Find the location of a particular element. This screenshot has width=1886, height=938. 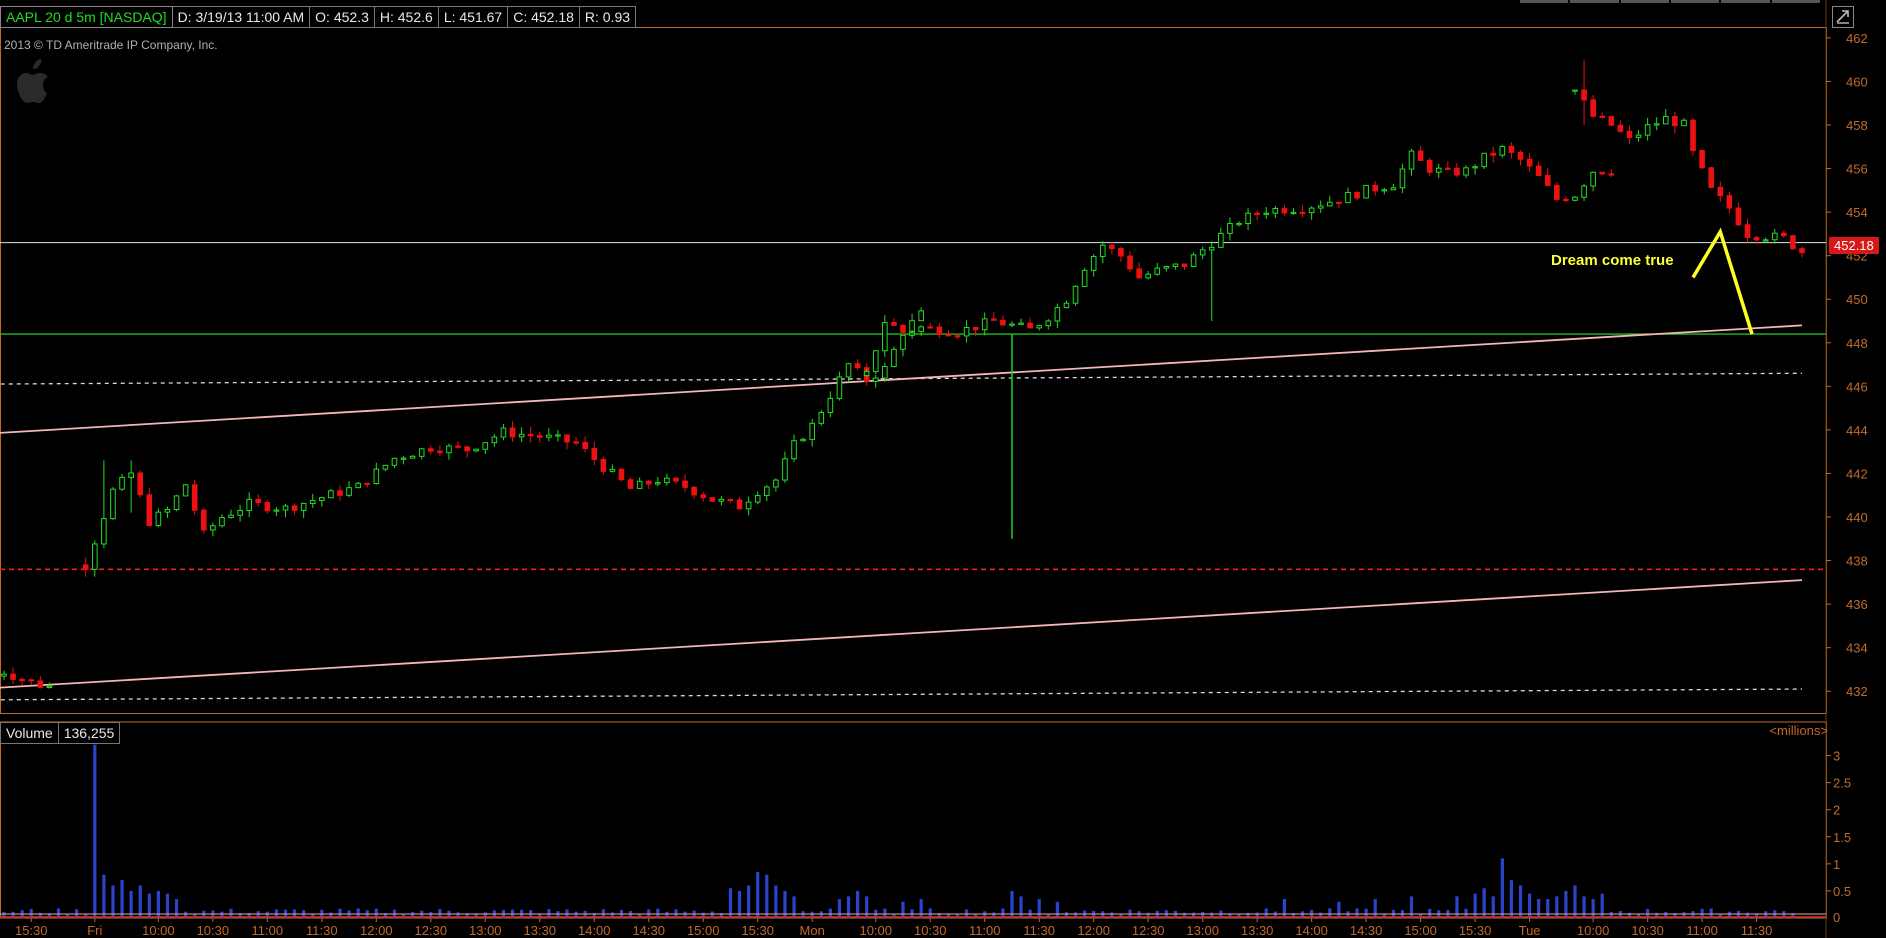

volume-label: Volume is located at coordinates (29, 733).